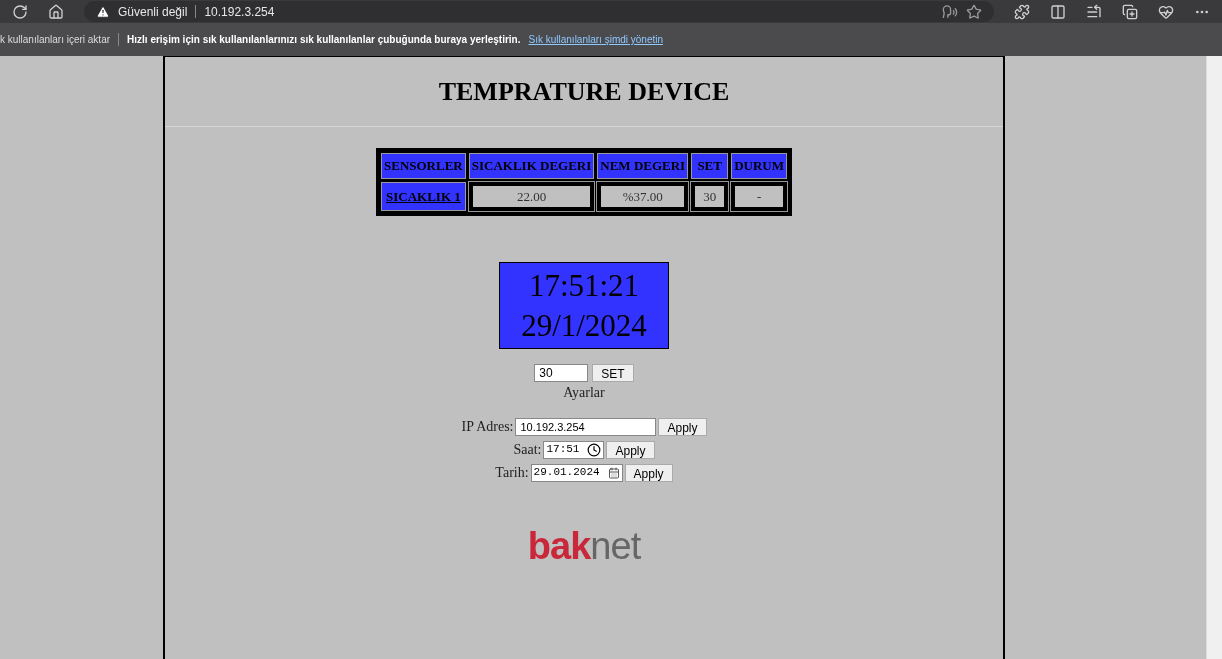 This screenshot has height=659, width=1222. Describe the element at coordinates (1214, 357) in the screenshot. I see `scrollbar` at that location.